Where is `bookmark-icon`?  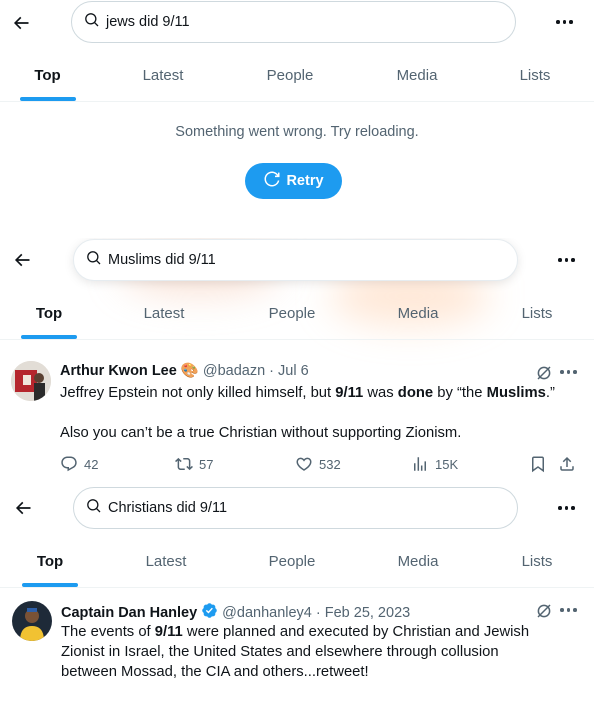
bookmark-icon is located at coordinates (538, 464).